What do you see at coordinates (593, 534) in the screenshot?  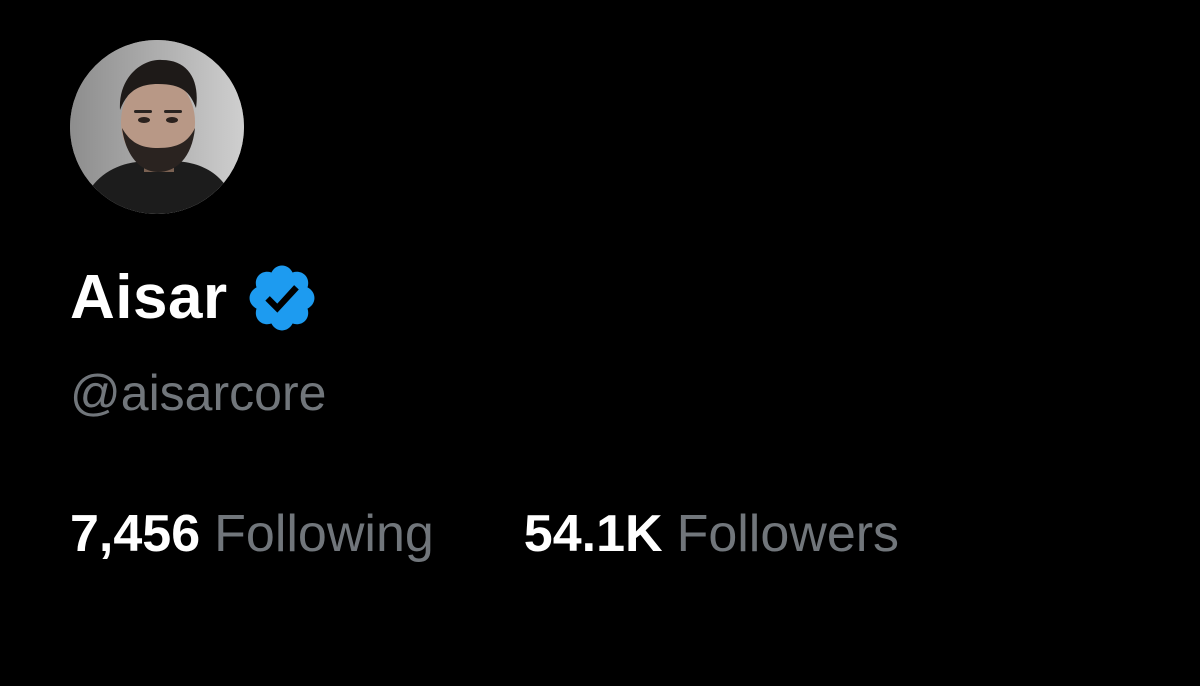 I see `followers-count: 54.1K` at bounding box center [593, 534].